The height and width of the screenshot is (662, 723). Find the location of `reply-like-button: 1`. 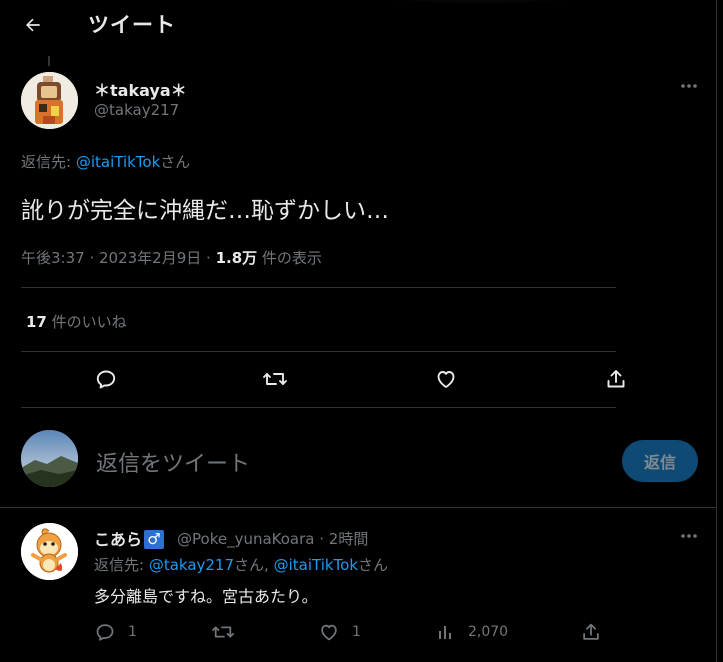

reply-like-button: 1 is located at coordinates (339, 632).